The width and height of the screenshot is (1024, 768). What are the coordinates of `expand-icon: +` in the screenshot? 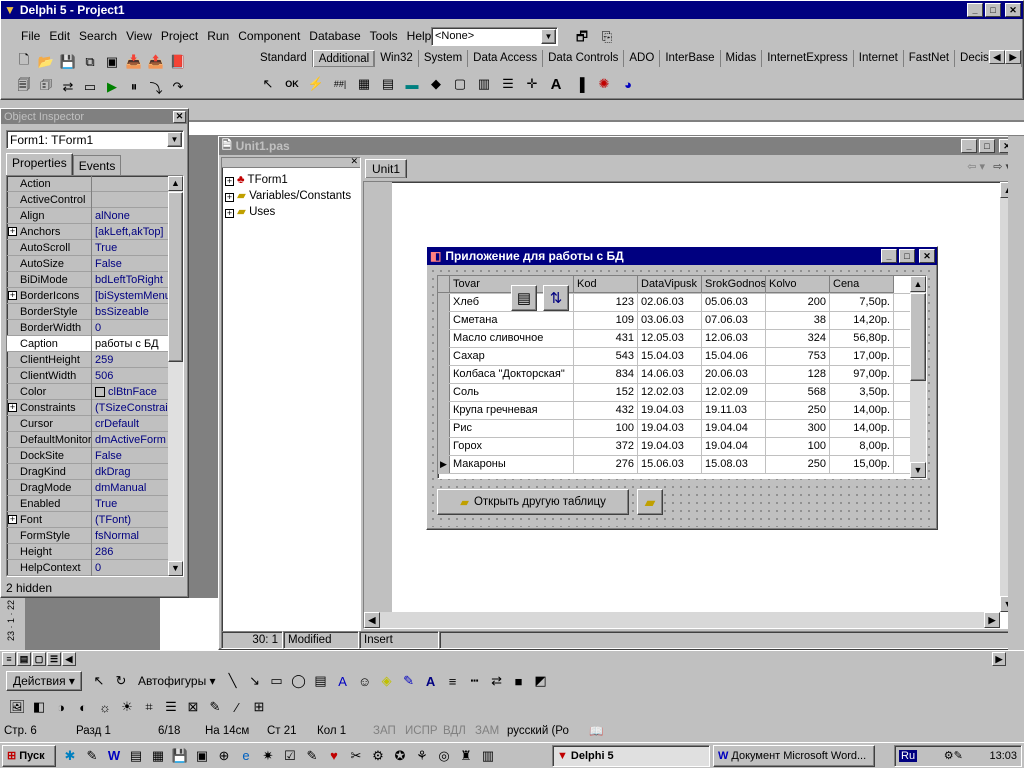 It's located at (12, 295).